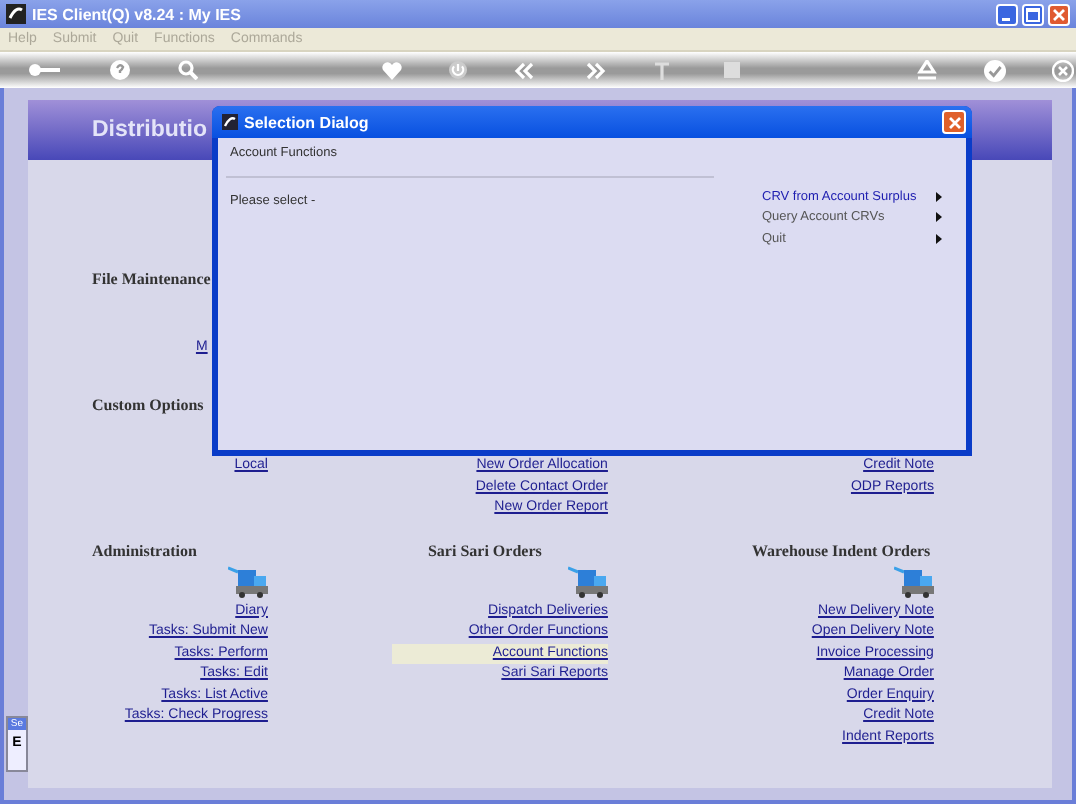 Image resolution: width=1076 pixels, height=804 pixels. Describe the element at coordinates (662, 70) in the screenshot. I see `text-icon` at that location.